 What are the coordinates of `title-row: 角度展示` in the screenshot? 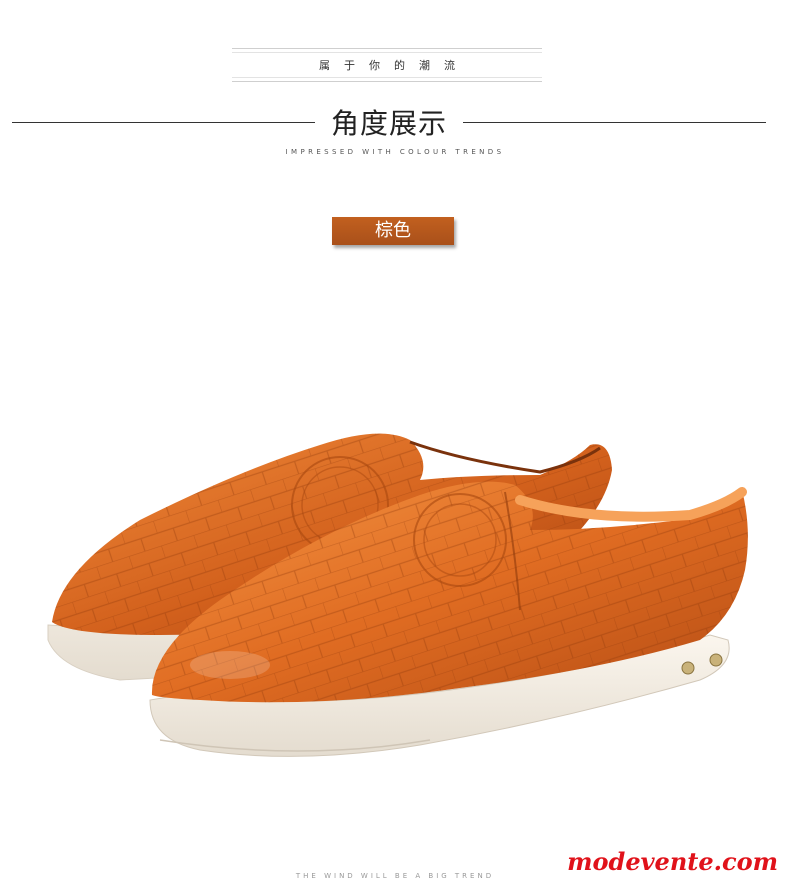 It's located at (389, 122).